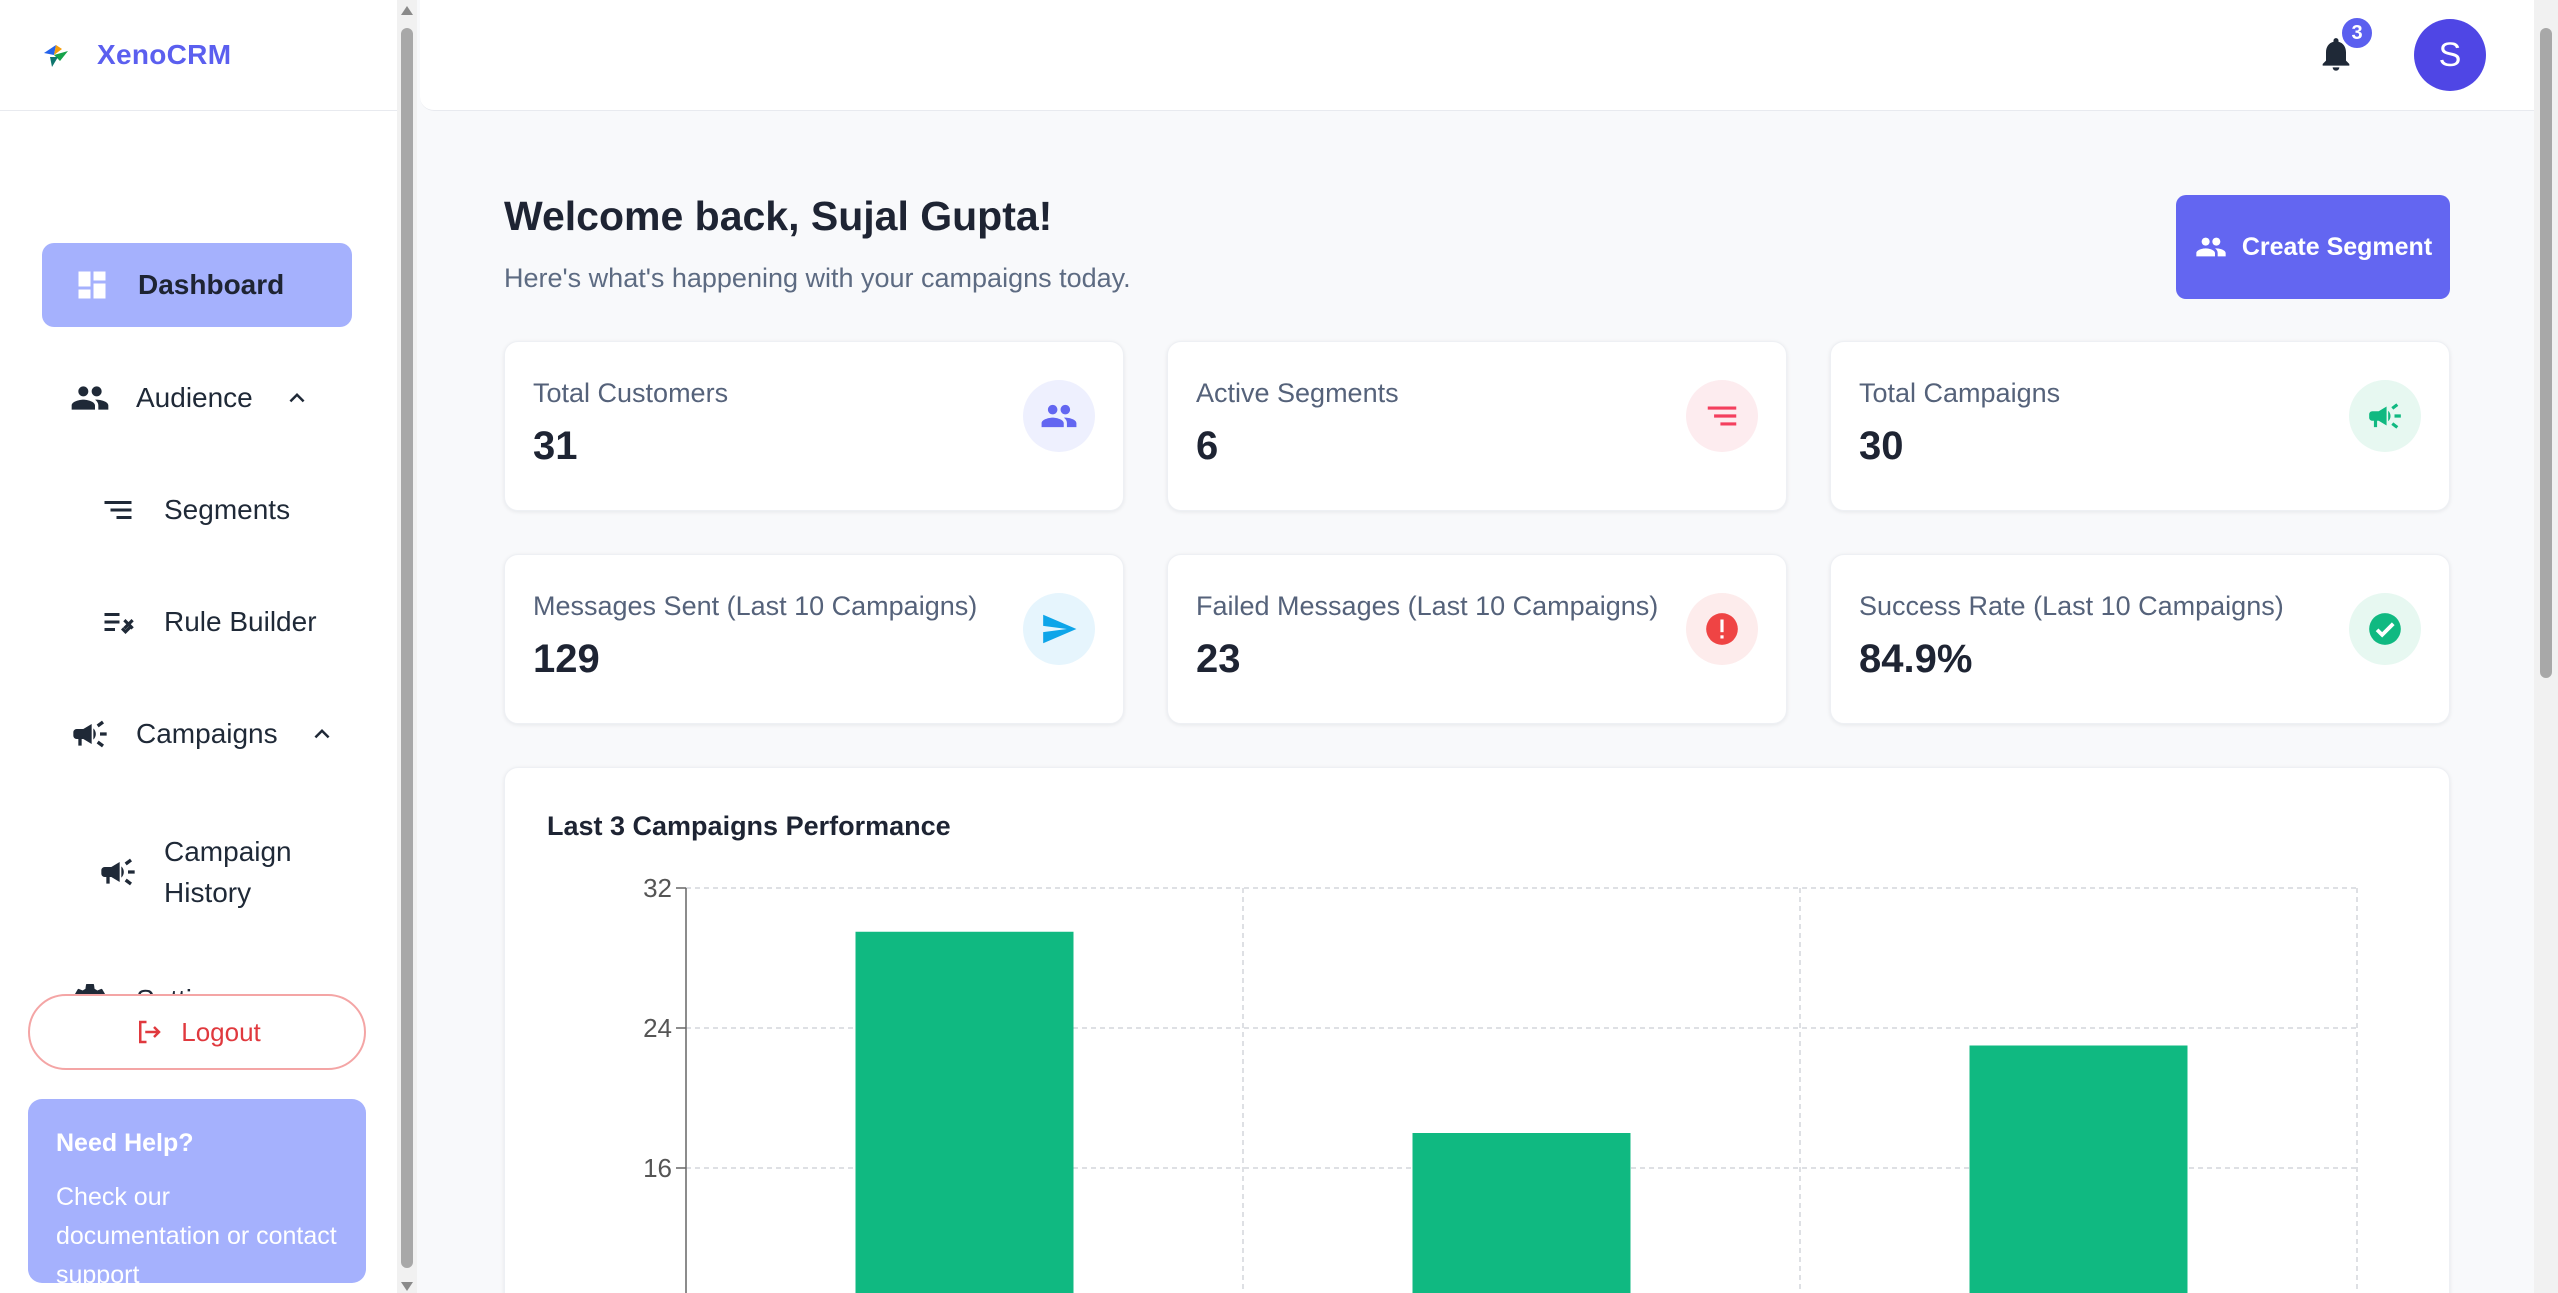 The width and height of the screenshot is (2558, 1293). What do you see at coordinates (1916, 659) in the screenshot?
I see `stat-value: 84.9%` at bounding box center [1916, 659].